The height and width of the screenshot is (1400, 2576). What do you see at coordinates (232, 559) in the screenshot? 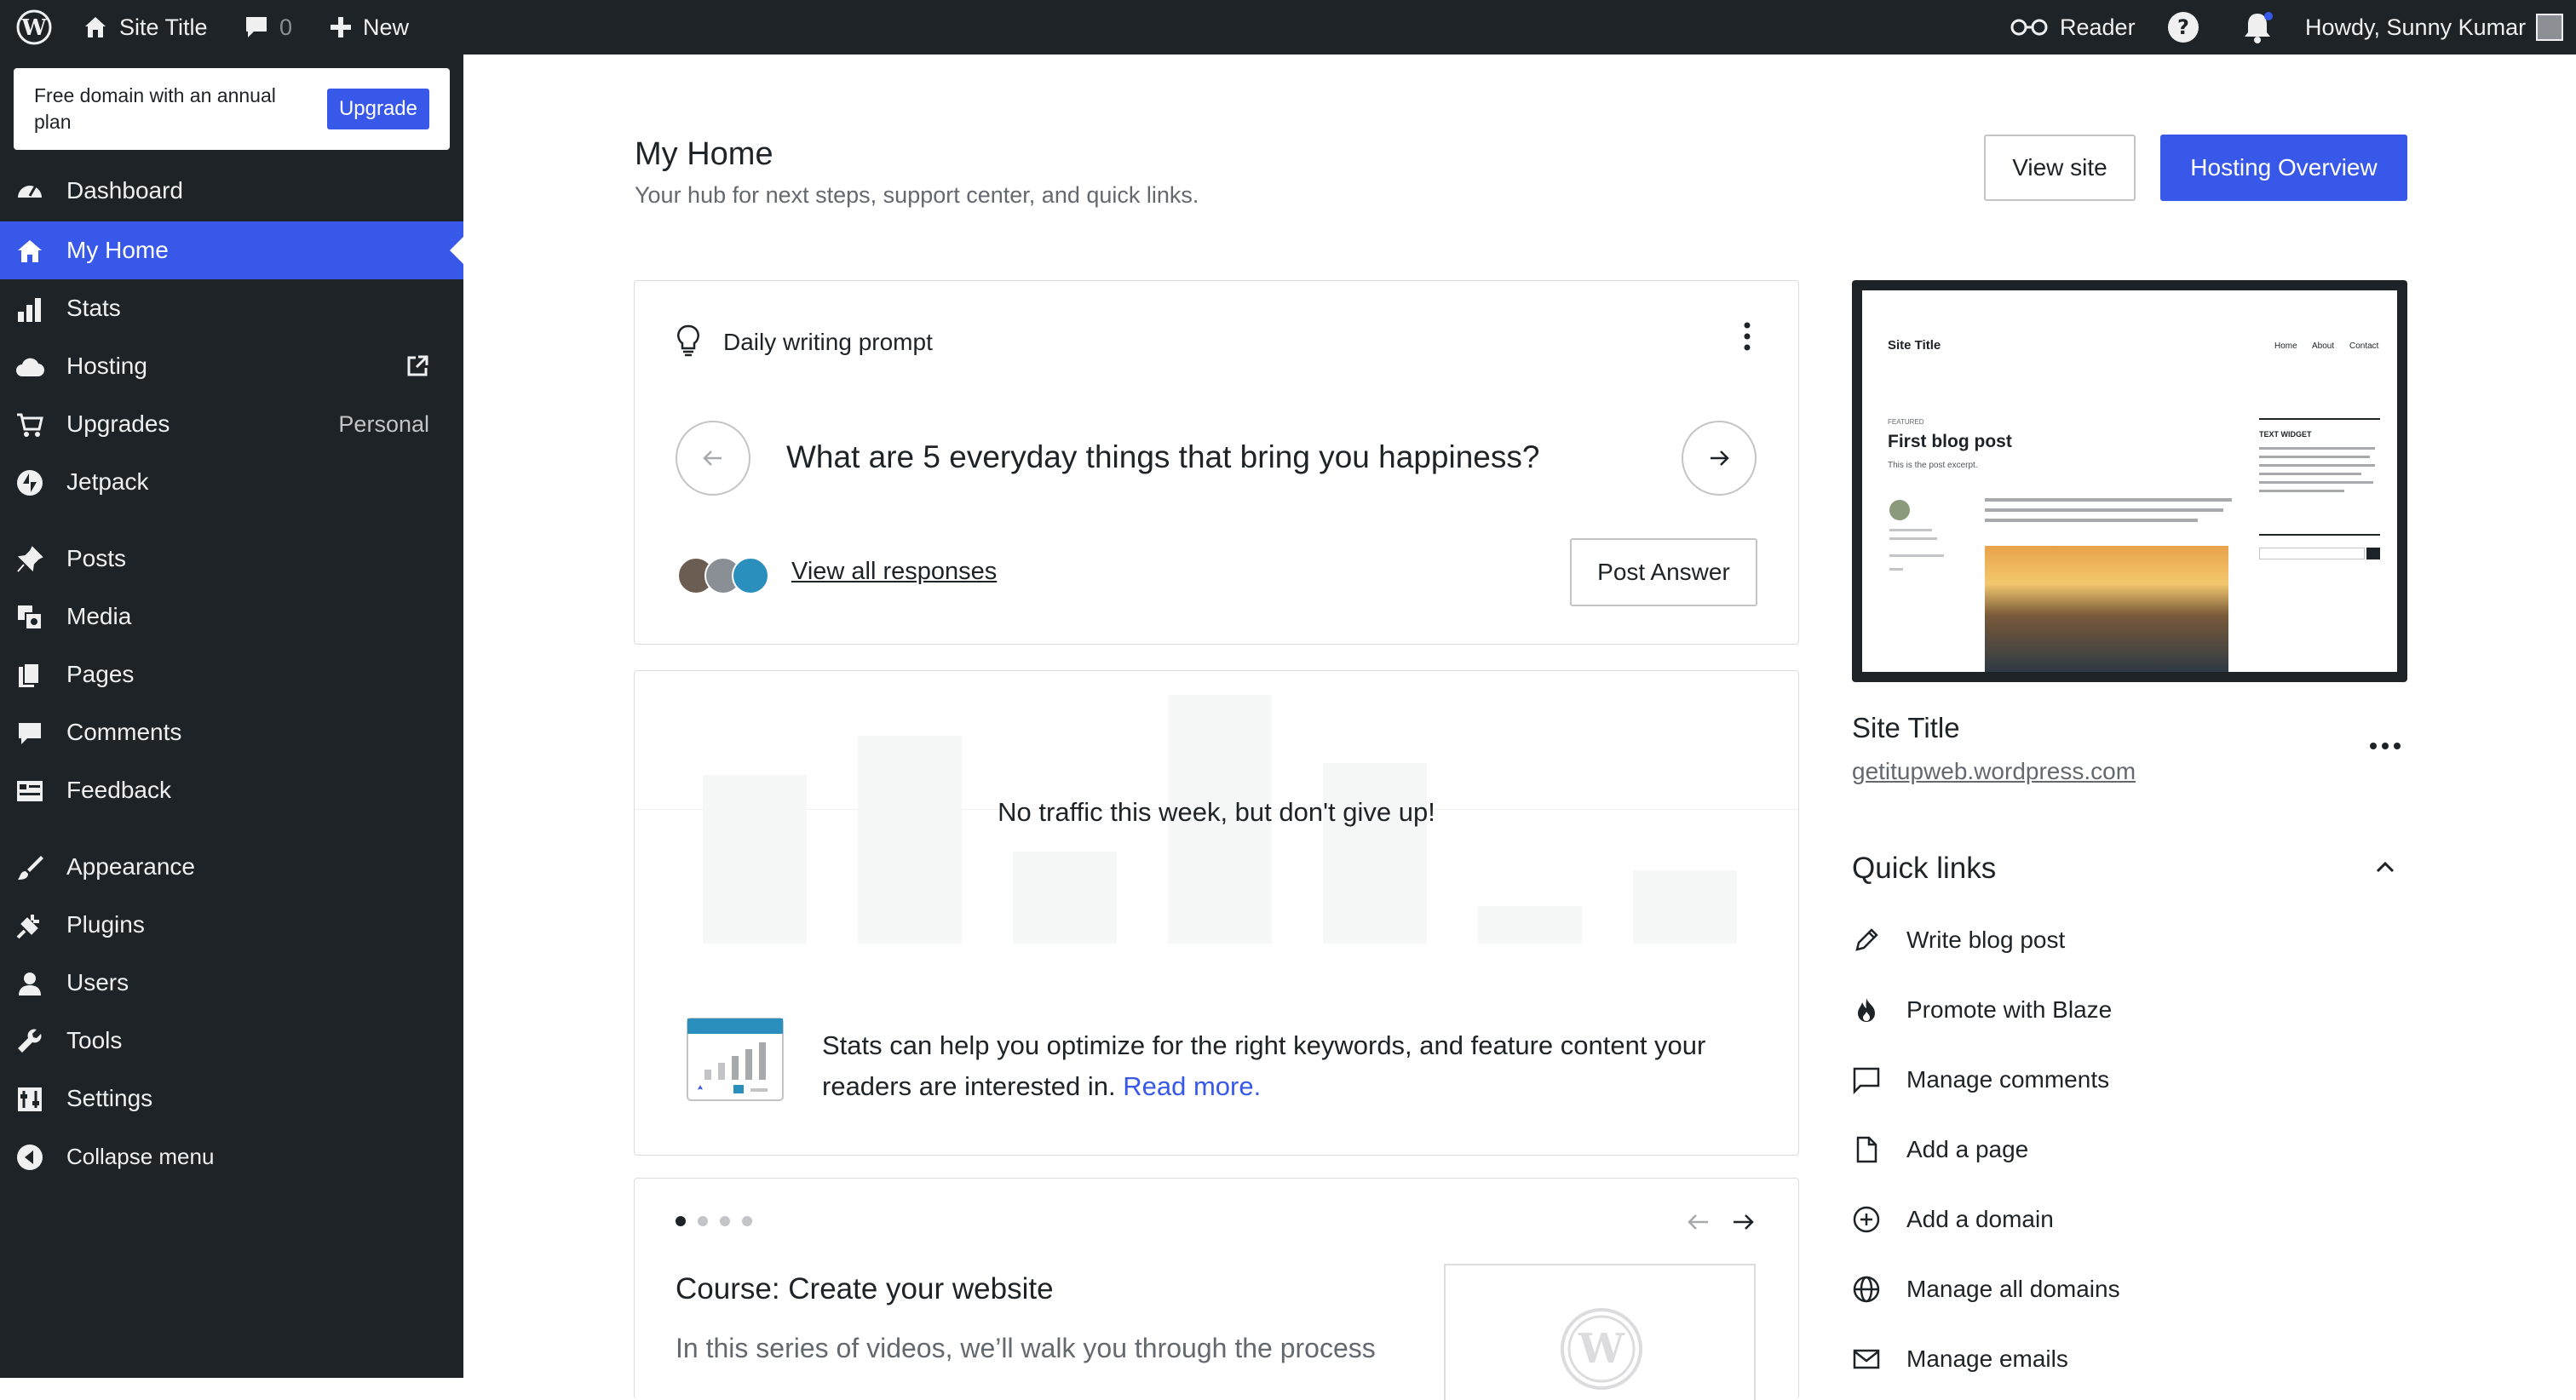
I see `sidebar-item-posts: Posts` at bounding box center [232, 559].